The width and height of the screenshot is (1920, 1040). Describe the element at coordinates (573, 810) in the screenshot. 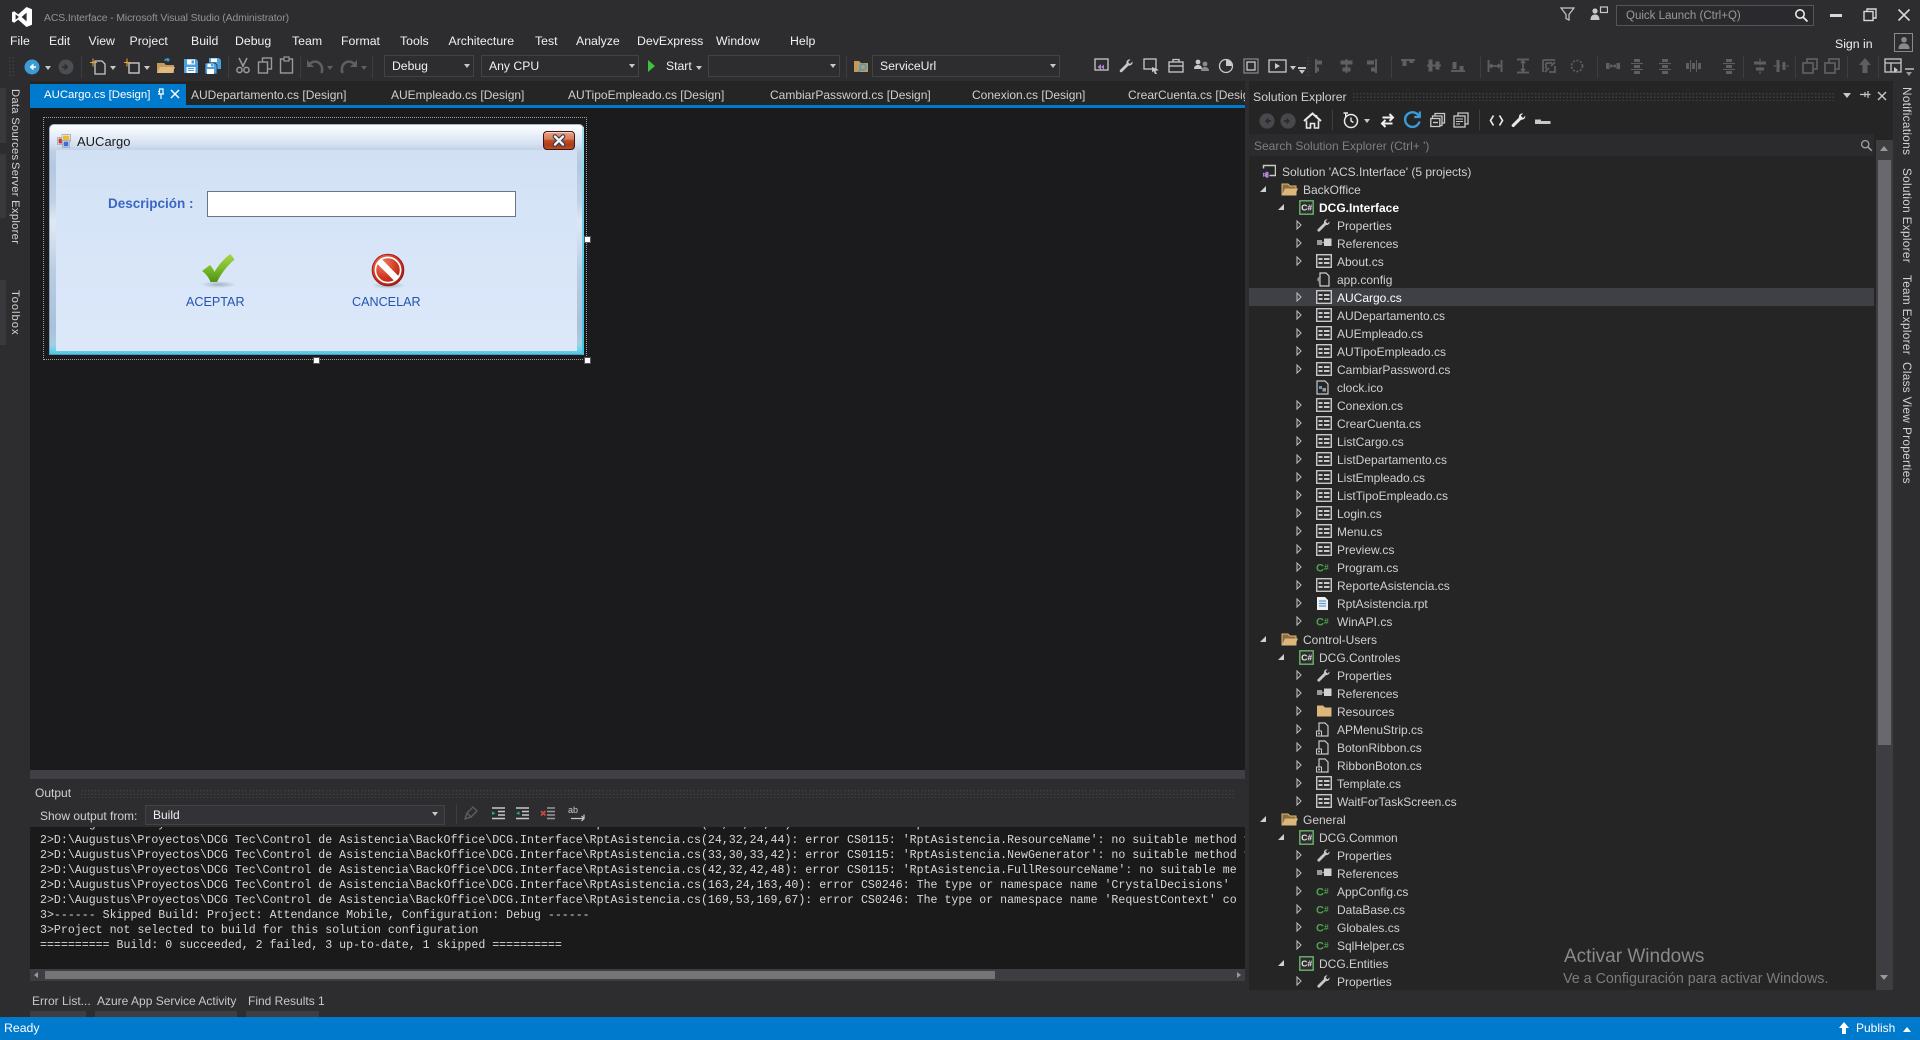

I see `svg-text: ab` at that location.